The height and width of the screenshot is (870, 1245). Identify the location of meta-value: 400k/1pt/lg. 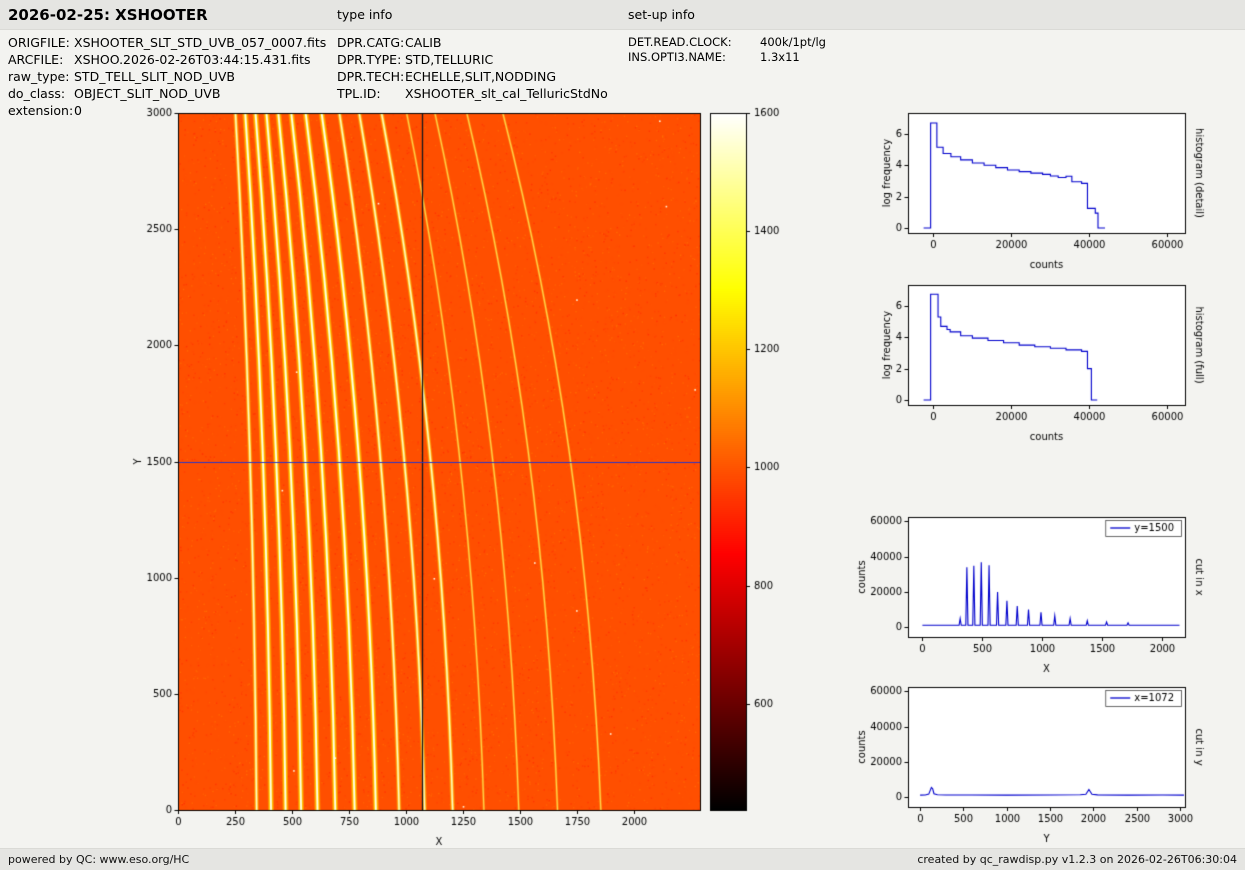
(793, 41).